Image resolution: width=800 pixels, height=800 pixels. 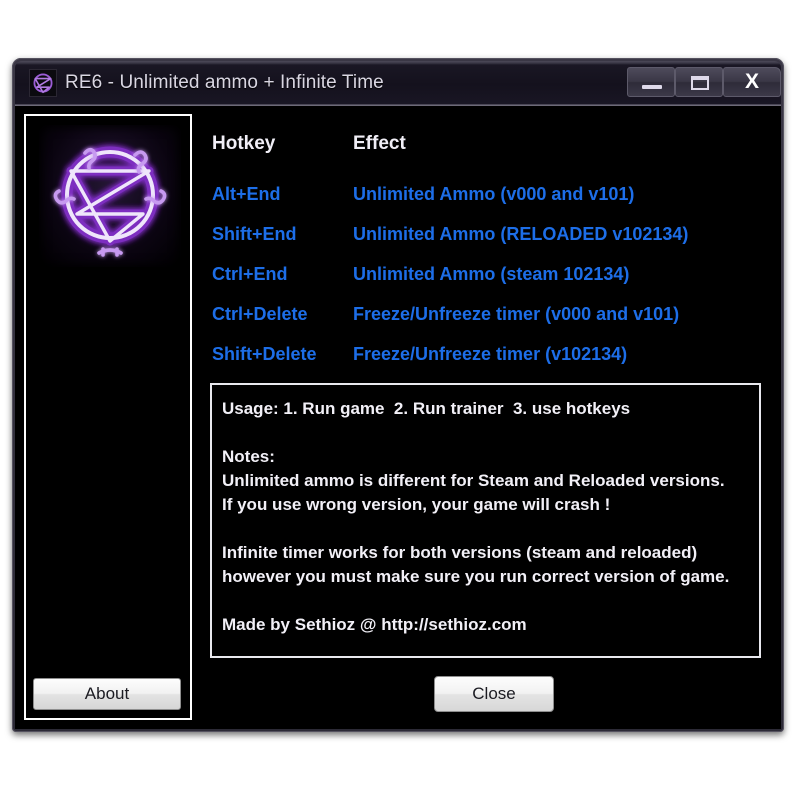 I want to click on close-icon: X, so click(x=751, y=81).